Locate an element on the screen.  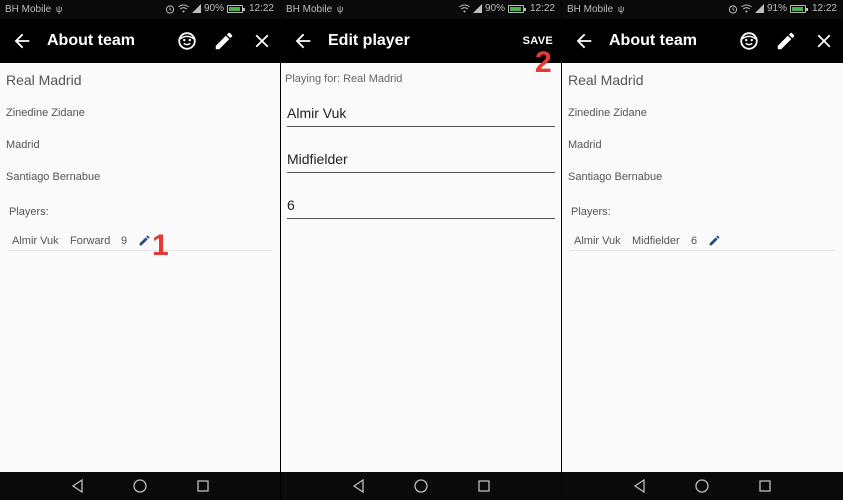
status-bar: BH Mobile ψ 91% 12:22 is located at coordinates (702, 9).